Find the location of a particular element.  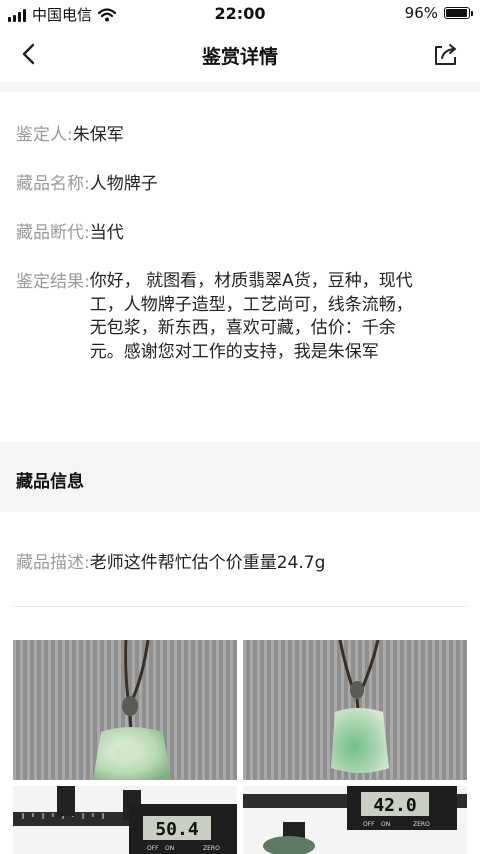

section-title: 藏品信息 is located at coordinates (50, 482).